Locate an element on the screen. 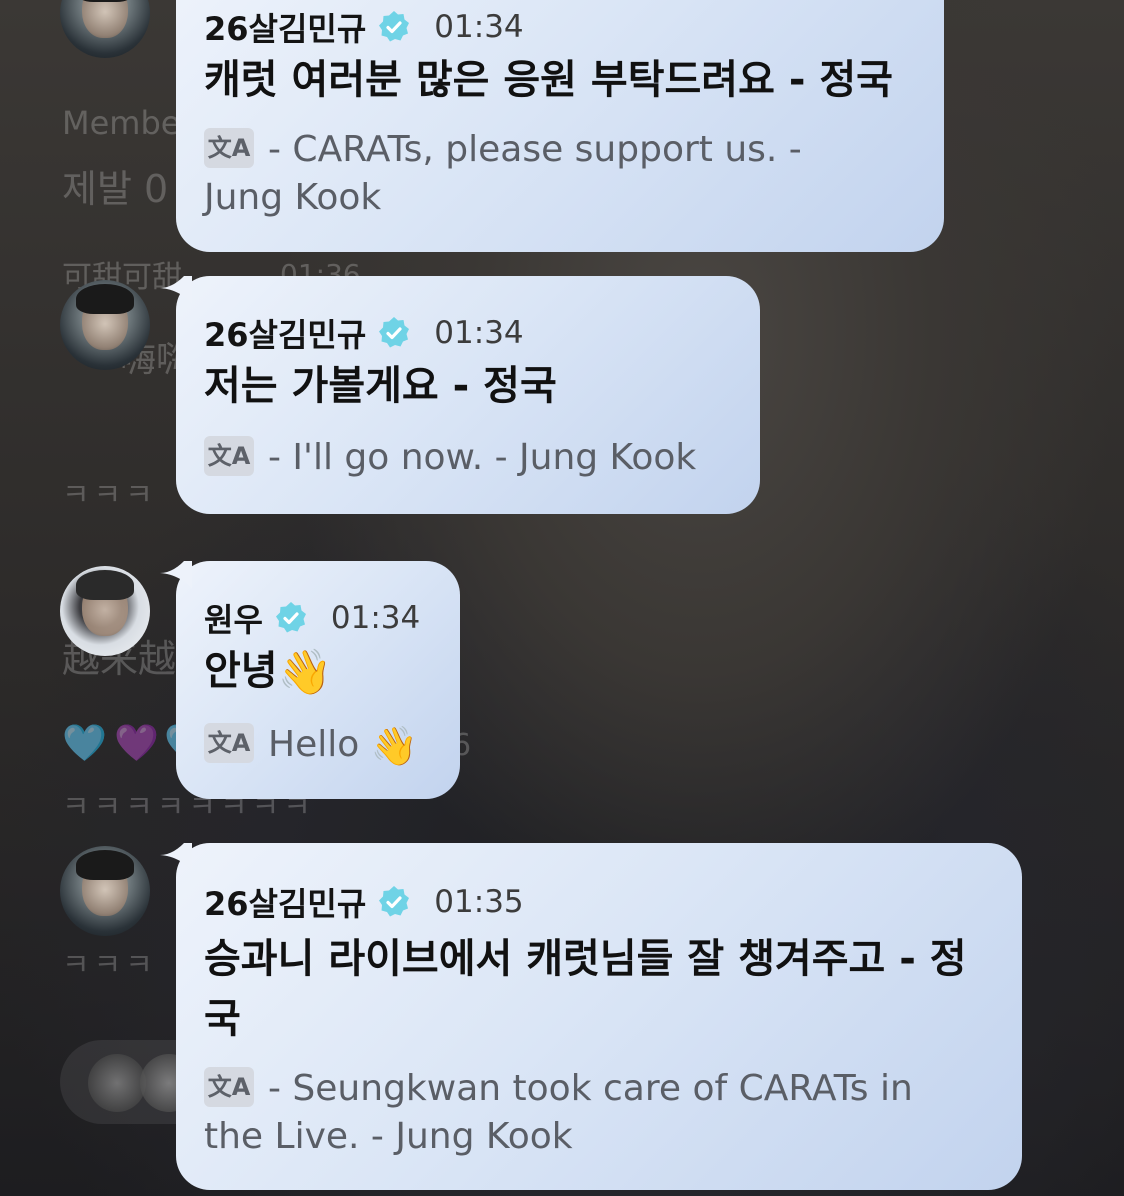  translation-text: - I'll go now. - Jung Kook is located at coordinates (482, 457).